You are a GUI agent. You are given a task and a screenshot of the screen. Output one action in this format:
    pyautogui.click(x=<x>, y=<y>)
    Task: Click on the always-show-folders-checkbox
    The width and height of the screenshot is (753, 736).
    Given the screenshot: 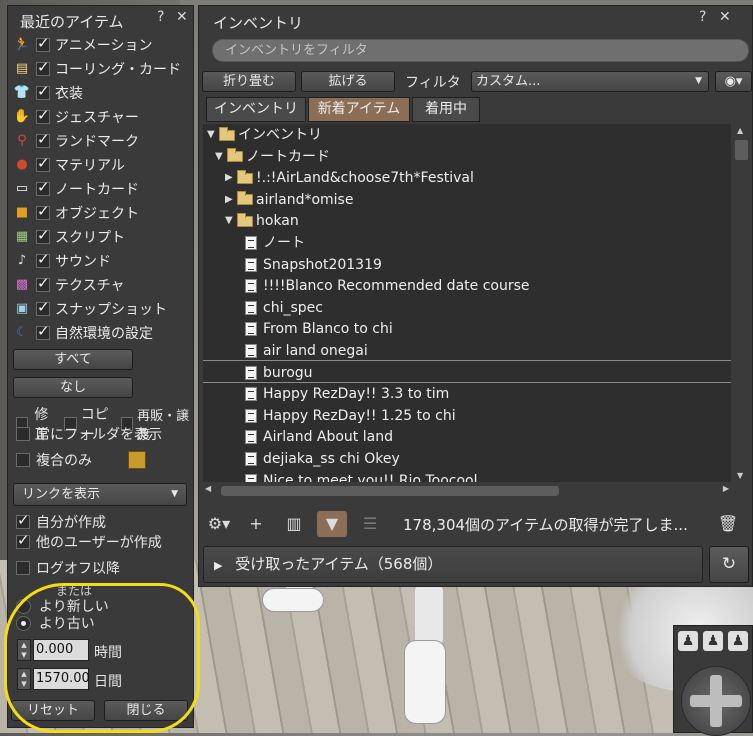 What is the action you would take?
    pyautogui.click(x=23, y=434)
    